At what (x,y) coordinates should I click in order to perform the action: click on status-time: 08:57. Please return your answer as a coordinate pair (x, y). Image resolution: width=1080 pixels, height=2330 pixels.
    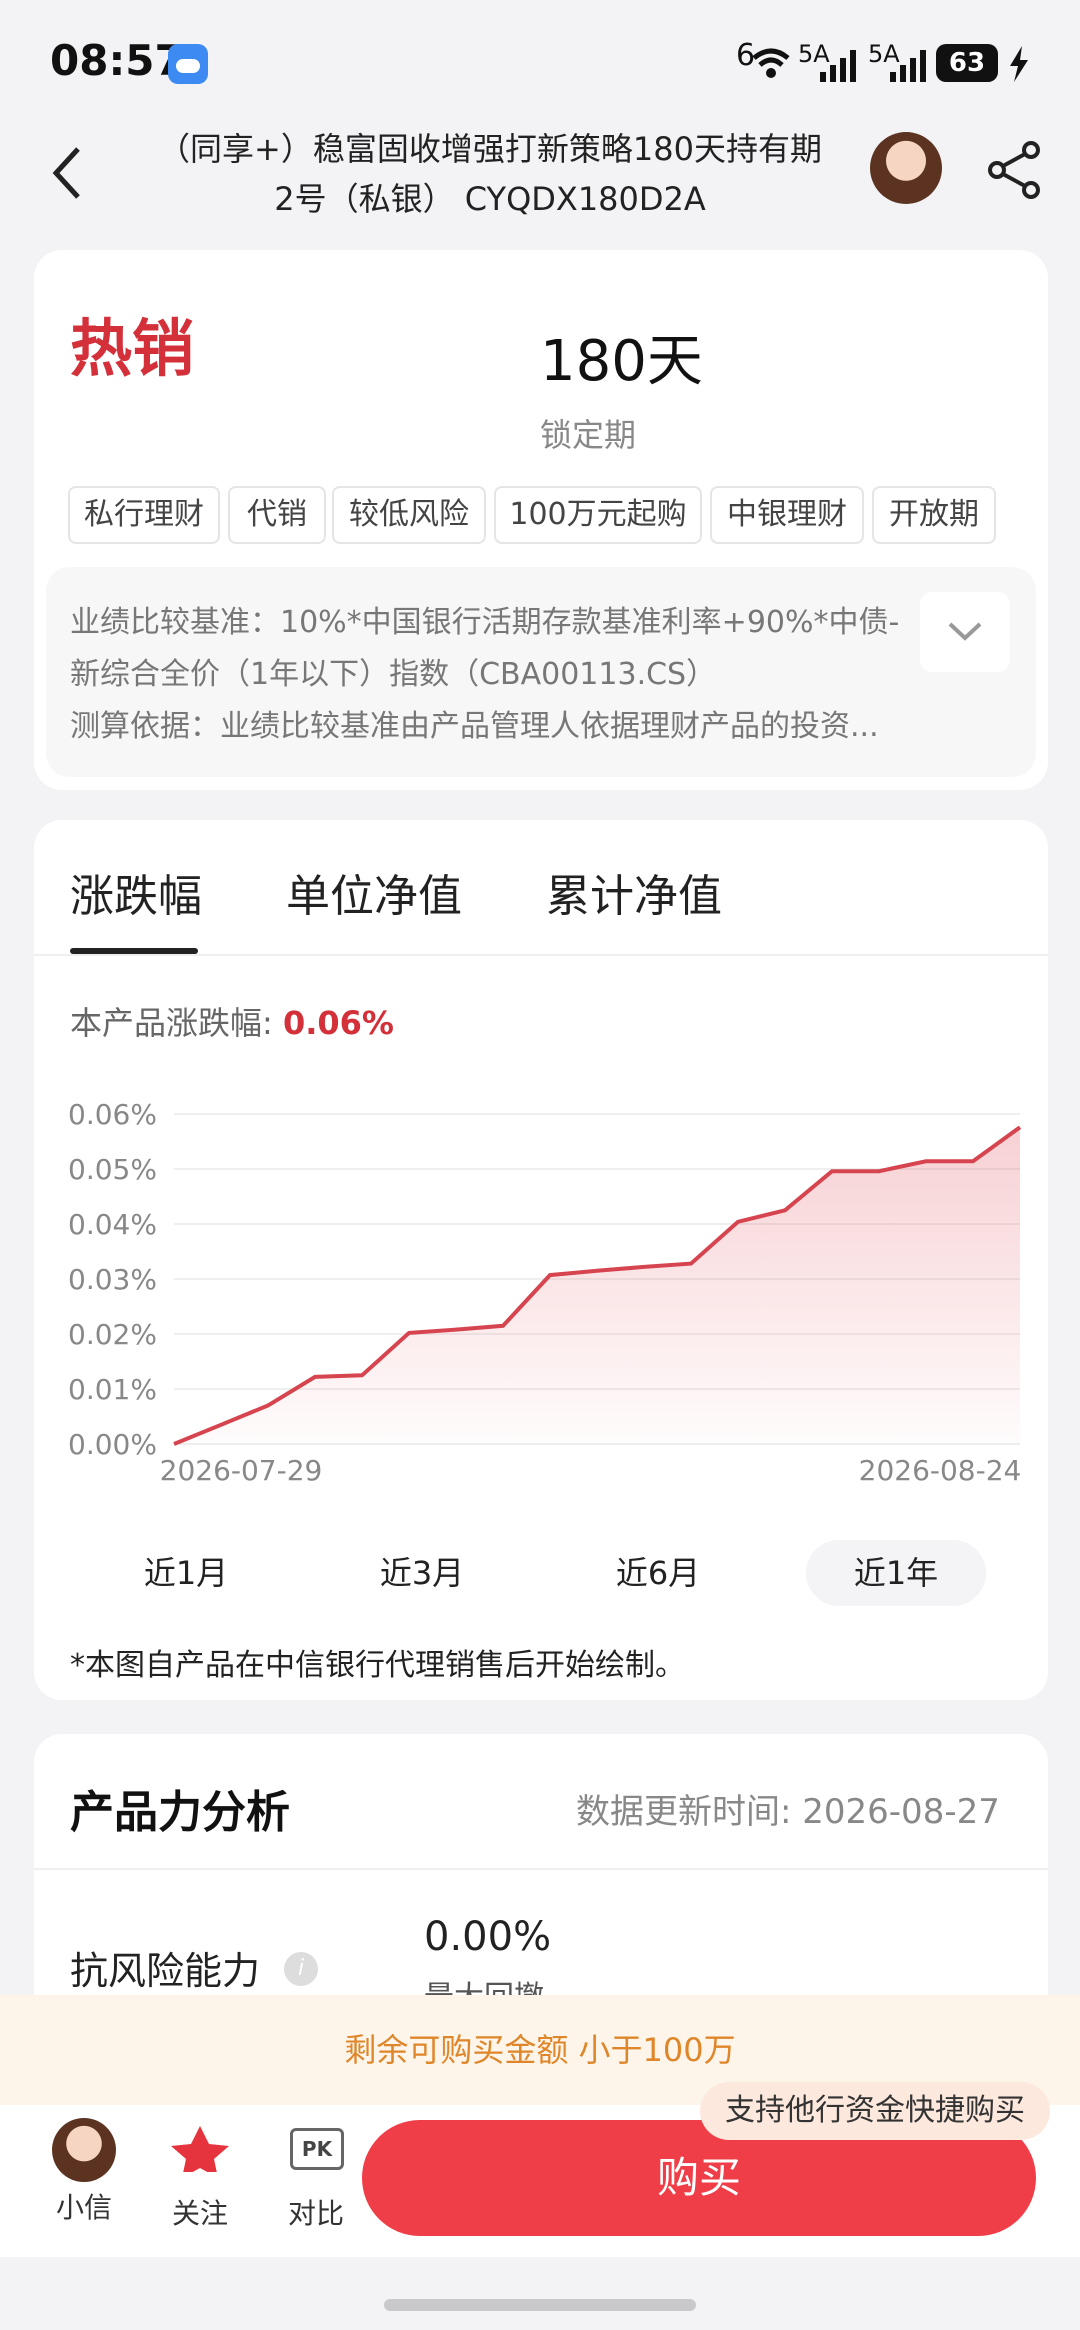
    Looking at the image, I should click on (117, 60).